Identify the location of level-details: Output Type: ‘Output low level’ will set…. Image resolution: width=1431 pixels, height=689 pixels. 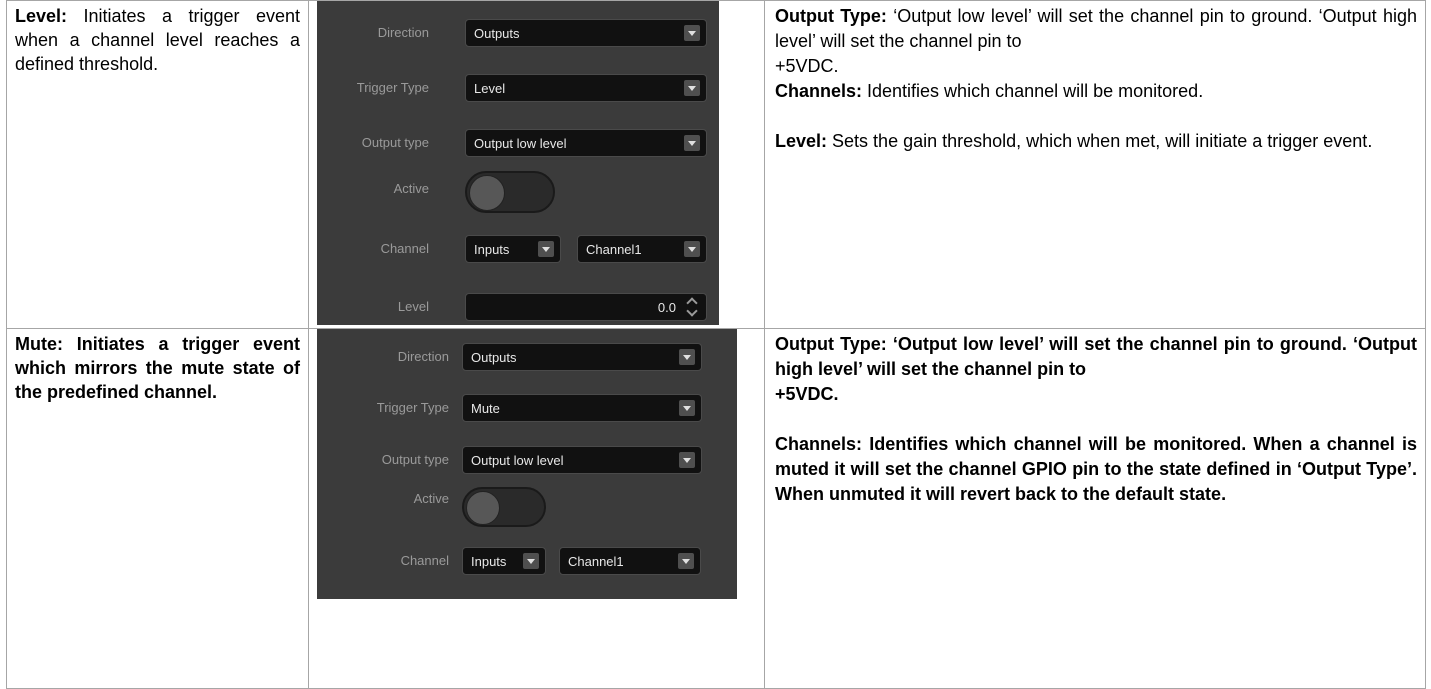
(1095, 77).